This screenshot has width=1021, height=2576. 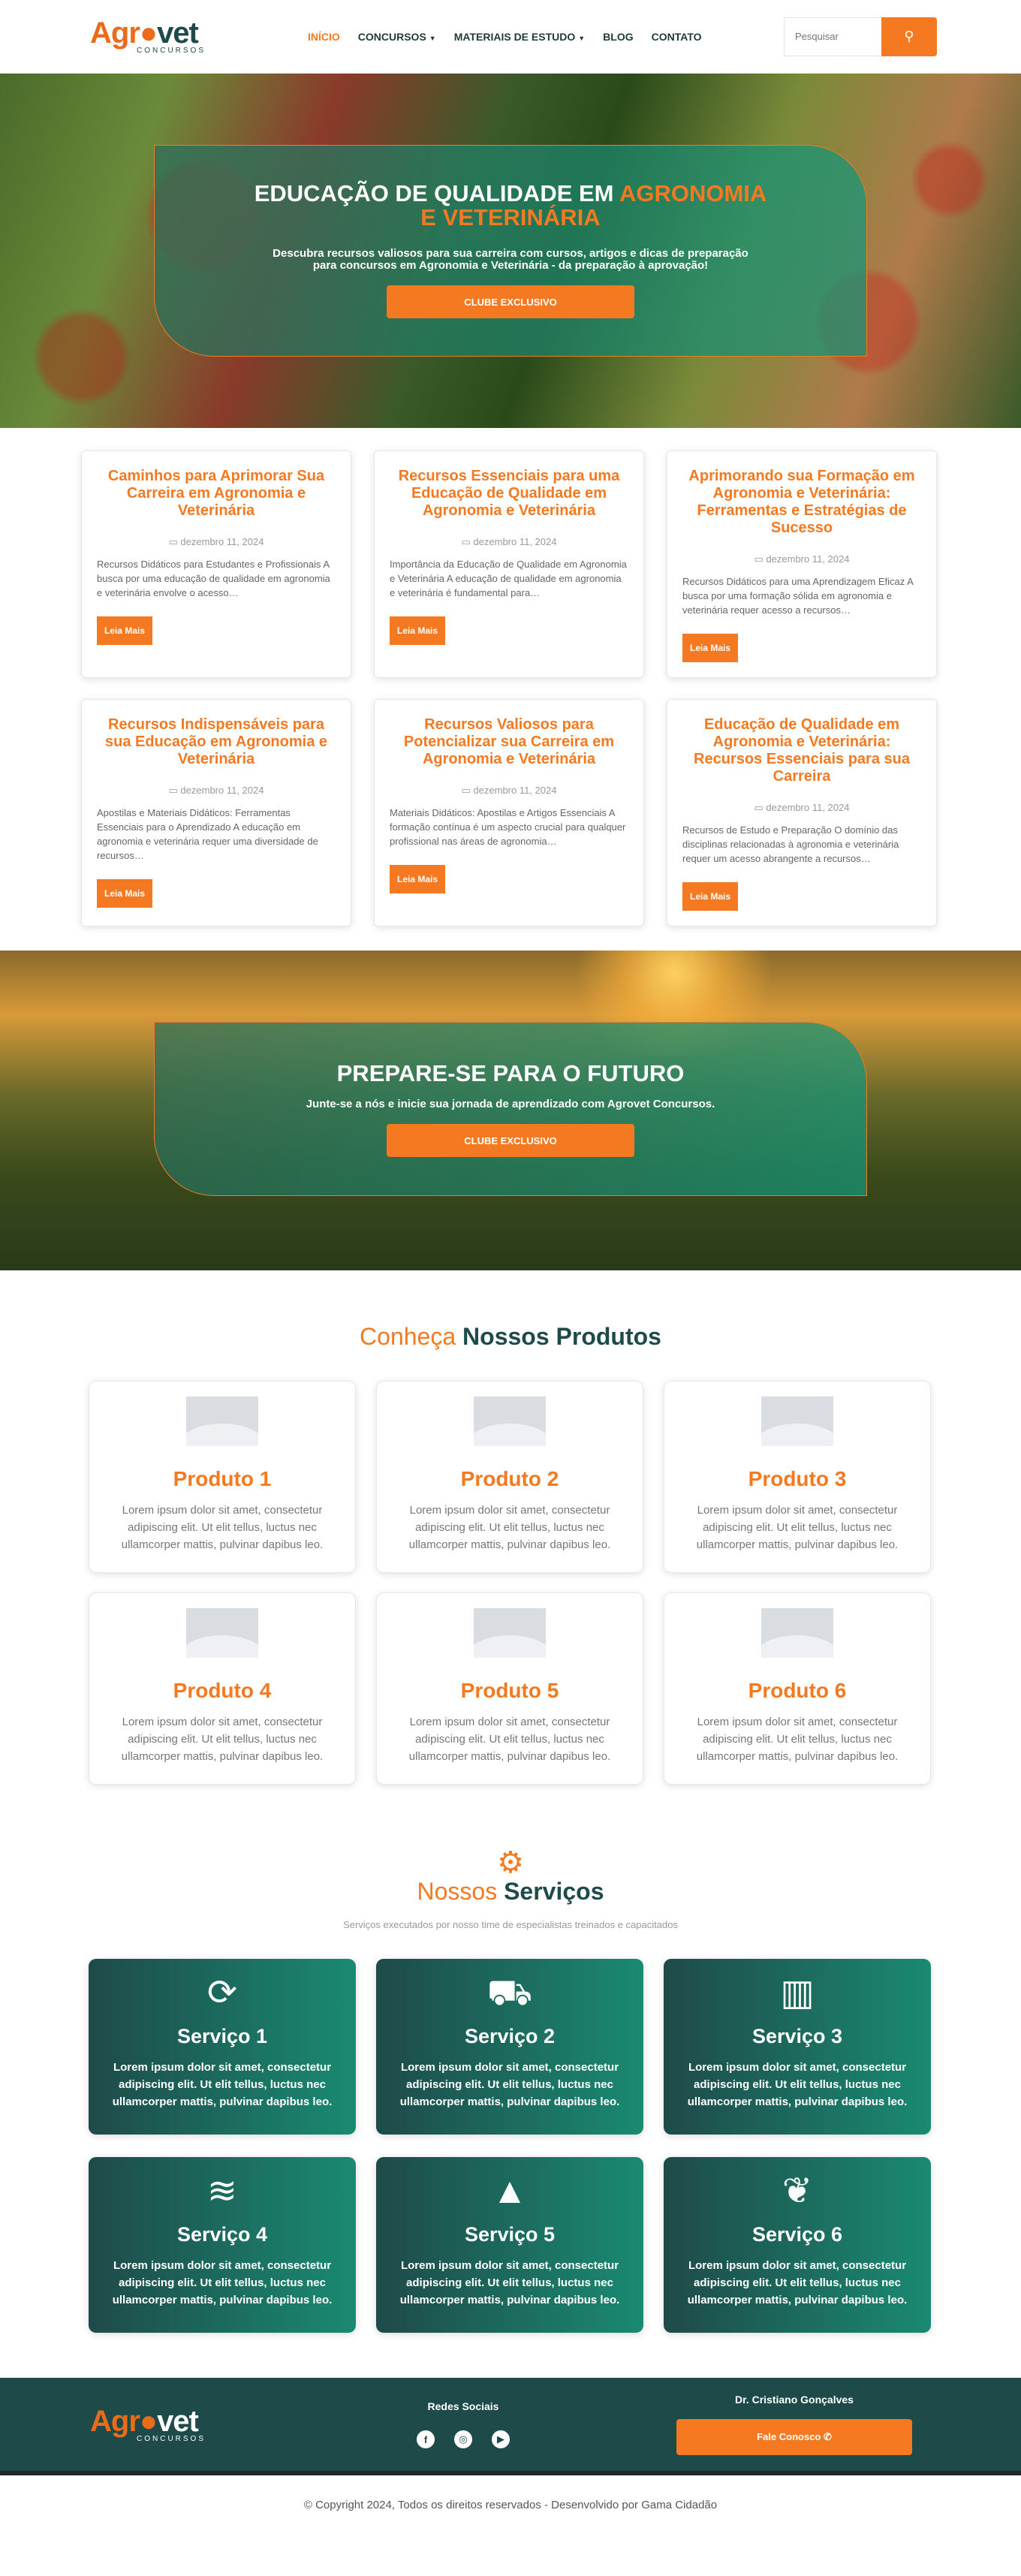 I want to click on fence-icon: ▥, so click(x=798, y=1993).